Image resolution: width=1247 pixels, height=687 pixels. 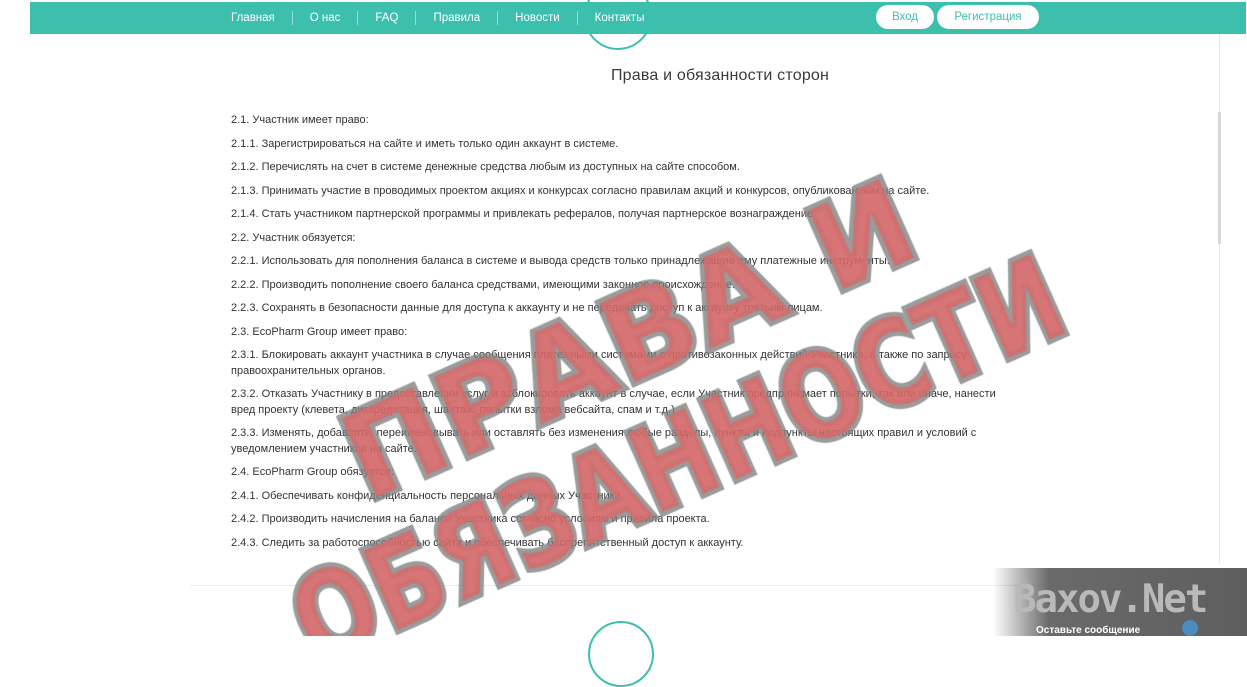 I want to click on rule-paragraph: 2.1. Участник имеет право:, so click(x=300, y=120).